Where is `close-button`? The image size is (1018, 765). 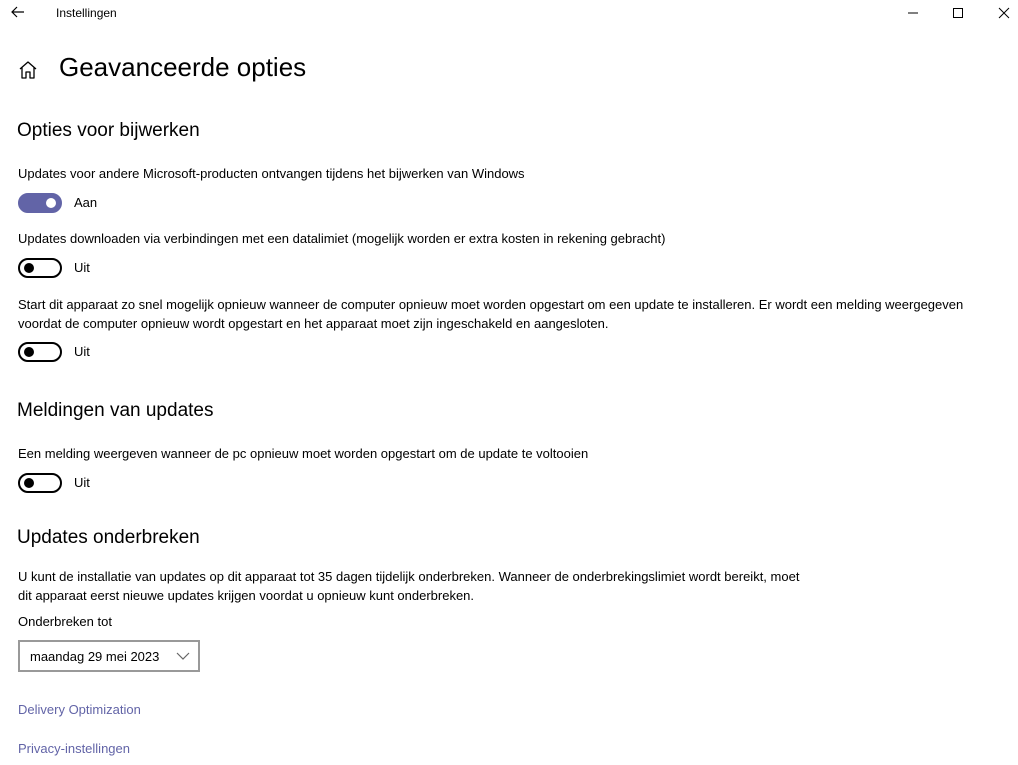 close-button is located at coordinates (999, 13).